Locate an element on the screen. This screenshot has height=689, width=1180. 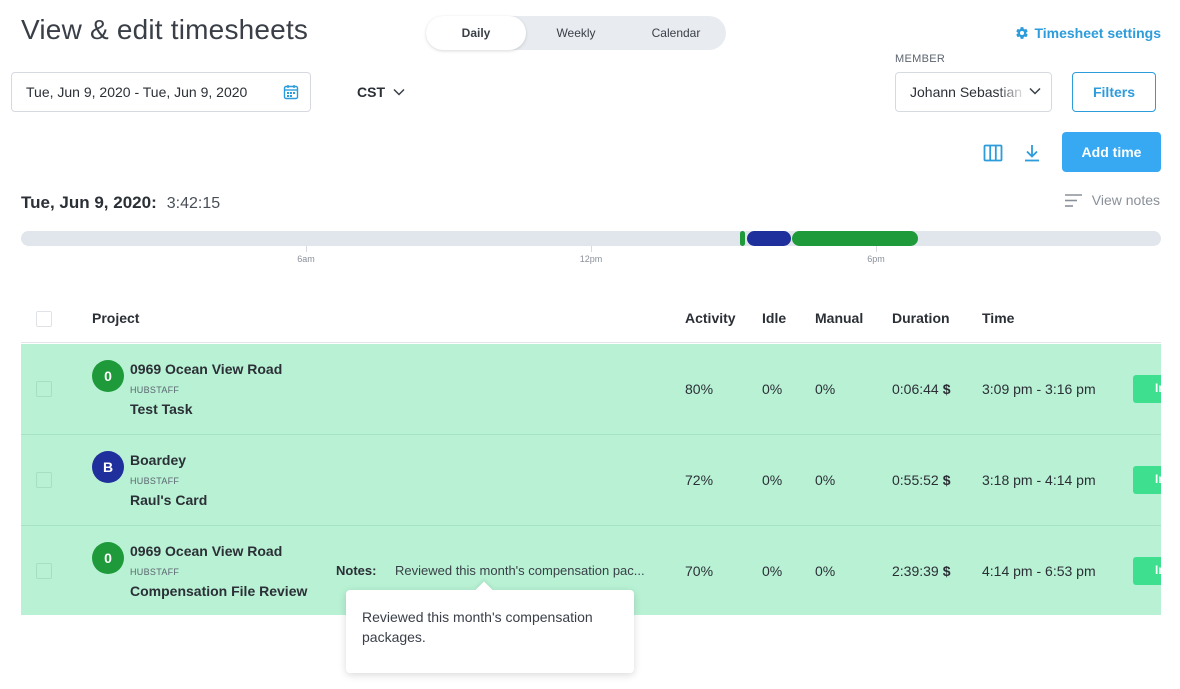
timesheet-settings-link: Timesheet settings is located at coordinates (1088, 33).